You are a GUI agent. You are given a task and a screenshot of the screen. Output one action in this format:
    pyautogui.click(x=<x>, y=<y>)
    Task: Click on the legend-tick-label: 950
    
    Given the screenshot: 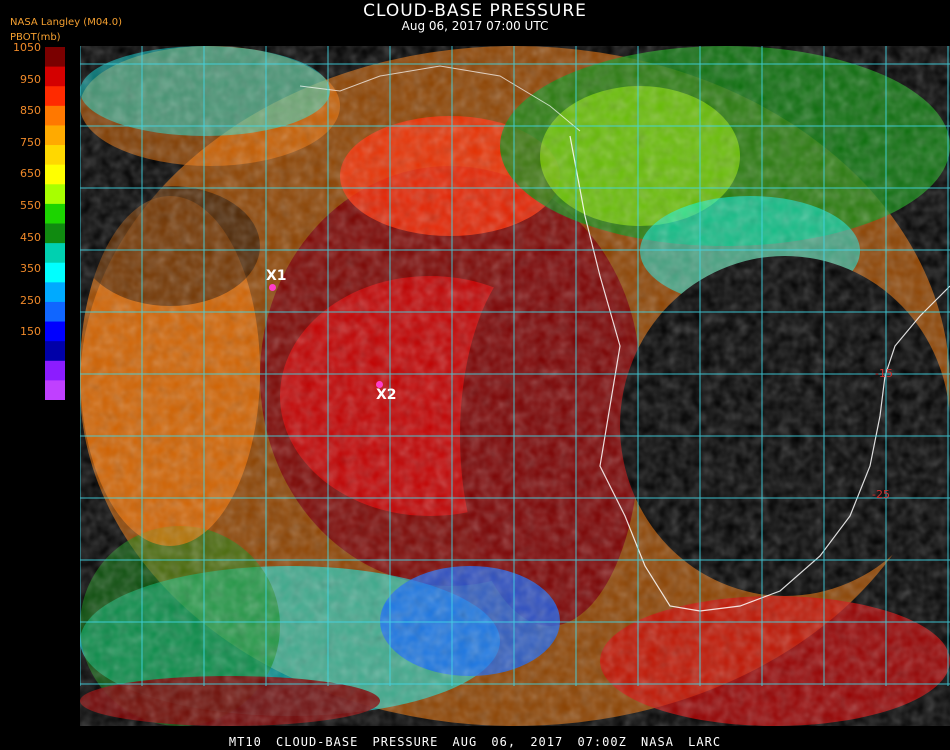 What is the action you would take?
    pyautogui.click(x=30, y=79)
    